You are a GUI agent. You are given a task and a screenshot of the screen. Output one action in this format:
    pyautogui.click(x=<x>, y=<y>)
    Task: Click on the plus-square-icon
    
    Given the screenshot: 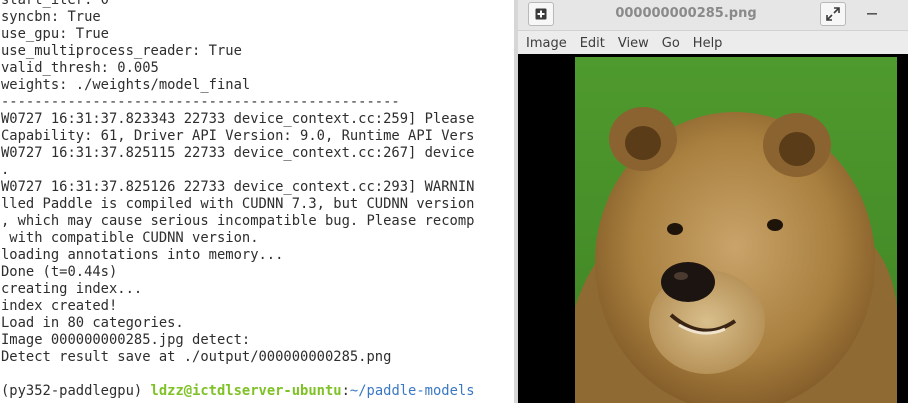 What is the action you would take?
    pyautogui.click(x=541, y=14)
    